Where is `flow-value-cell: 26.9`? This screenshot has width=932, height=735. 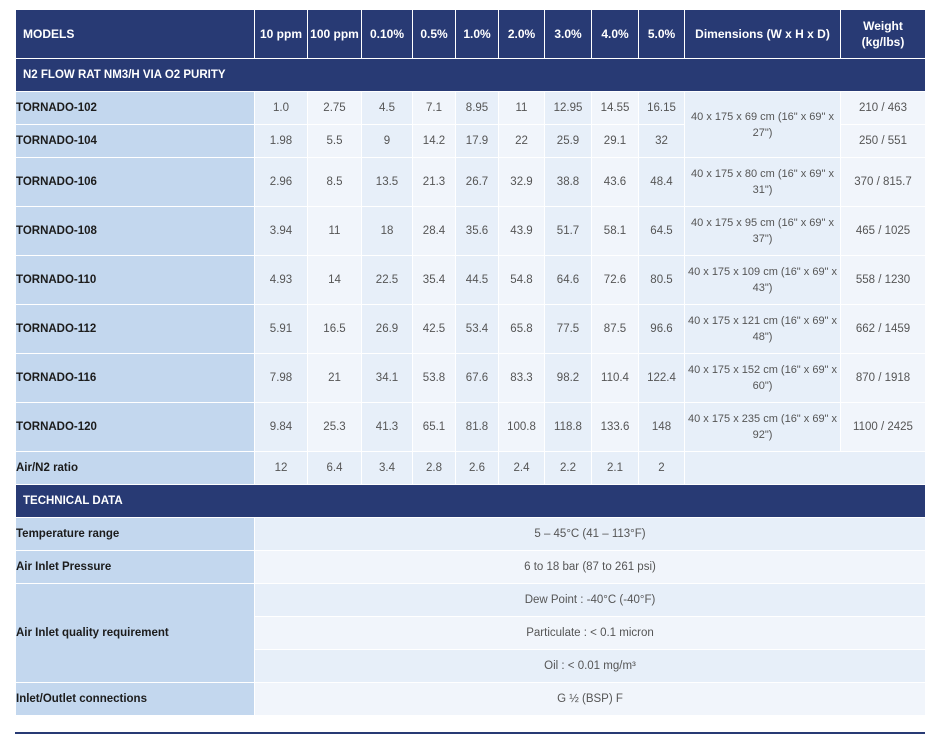 flow-value-cell: 26.9 is located at coordinates (387, 329).